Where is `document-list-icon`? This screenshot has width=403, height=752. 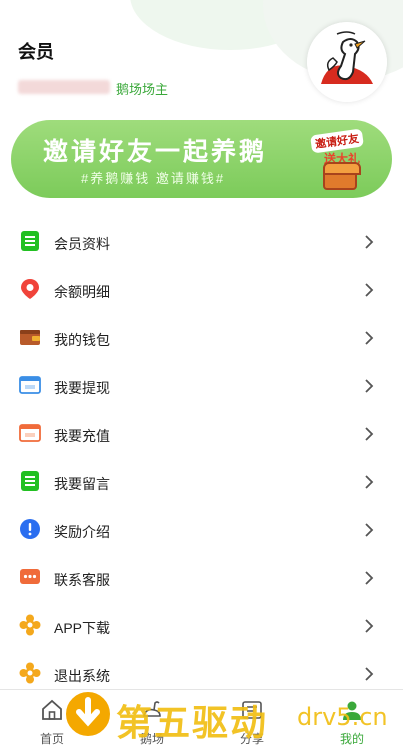
document-list-icon is located at coordinates (30, 241).